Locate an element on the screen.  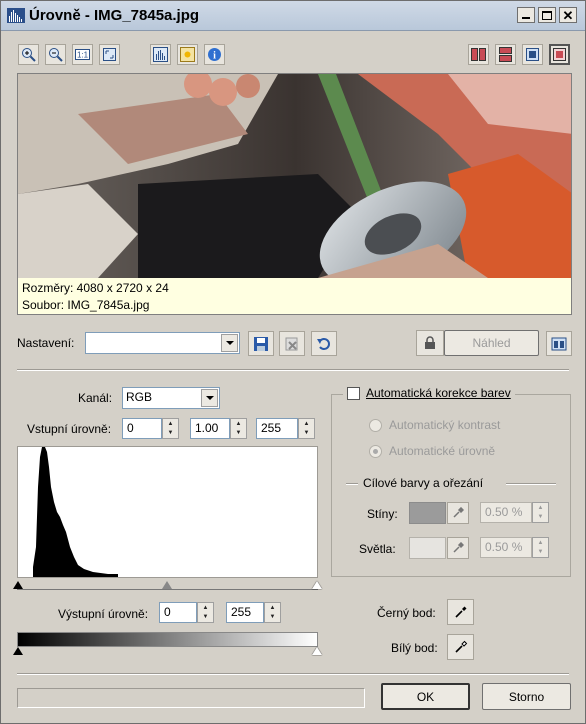
auto-contrast-radio is located at coordinates (375, 425).